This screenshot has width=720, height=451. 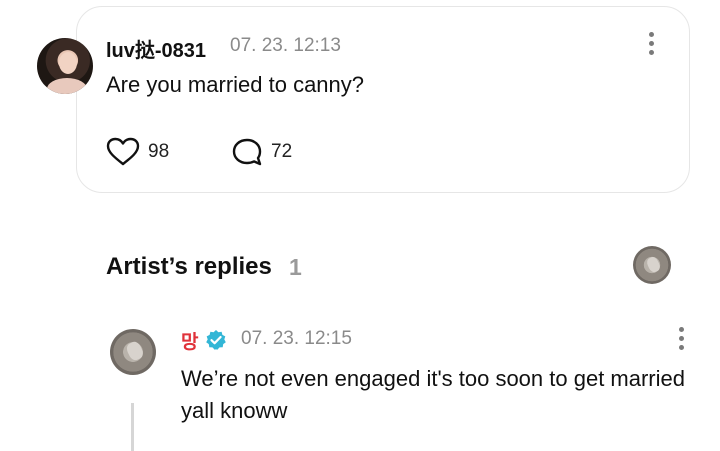 I want to click on like-button: 98, so click(x=137, y=152).